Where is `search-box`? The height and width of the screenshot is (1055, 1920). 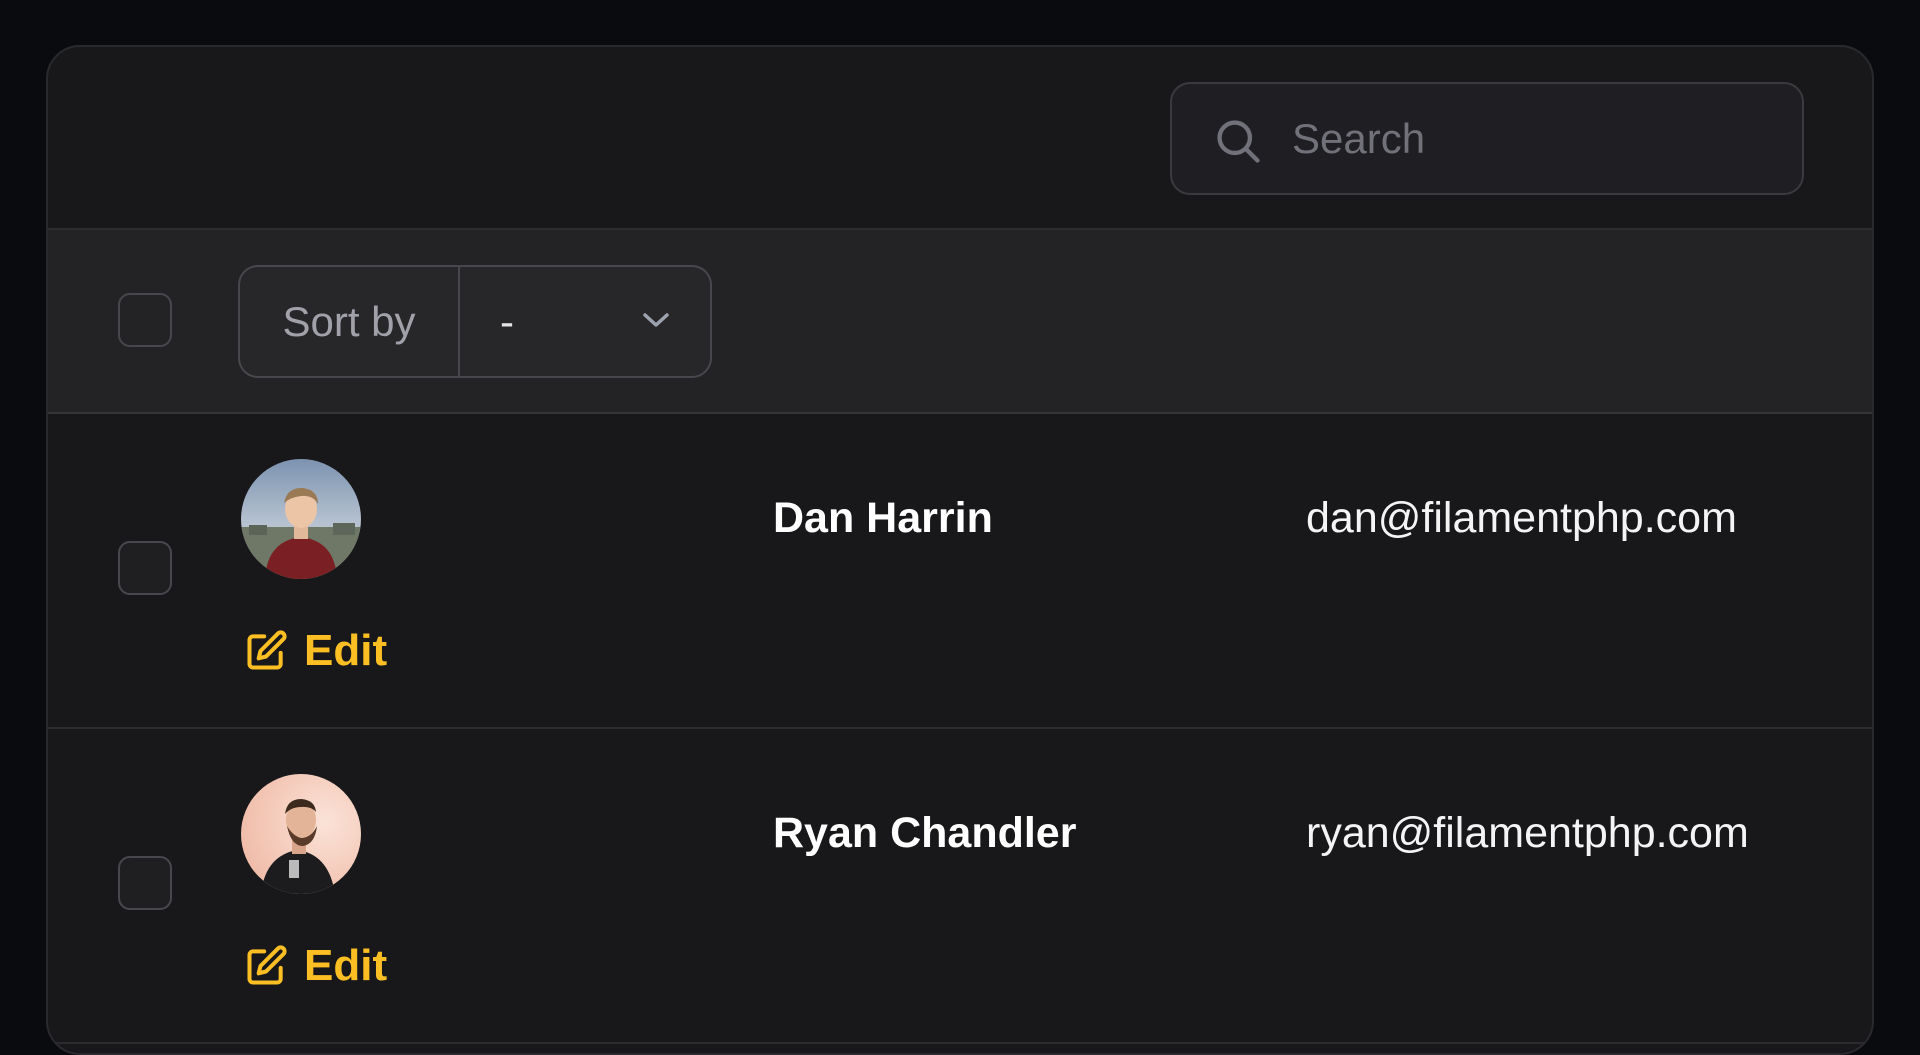
search-box is located at coordinates (1487, 138).